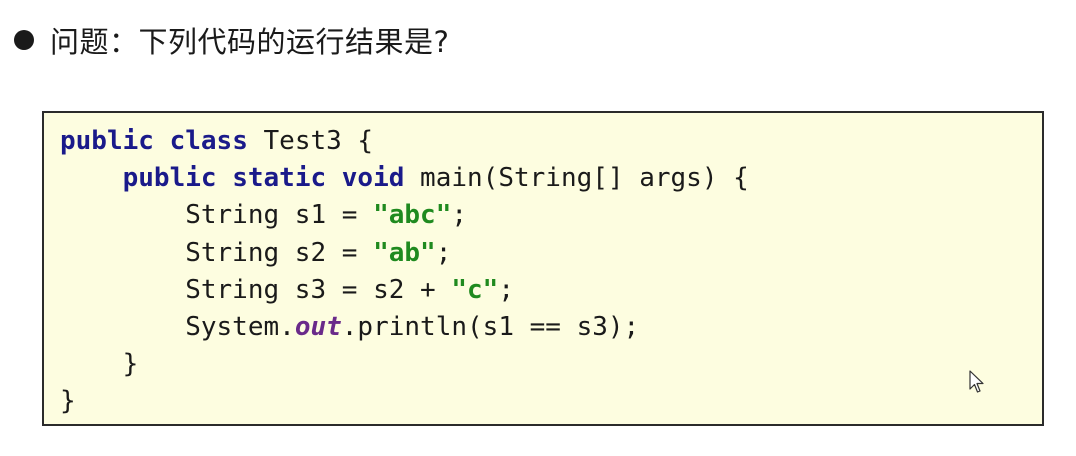  I want to click on code-line: public static void main(String[] args) {, so click(551, 178).